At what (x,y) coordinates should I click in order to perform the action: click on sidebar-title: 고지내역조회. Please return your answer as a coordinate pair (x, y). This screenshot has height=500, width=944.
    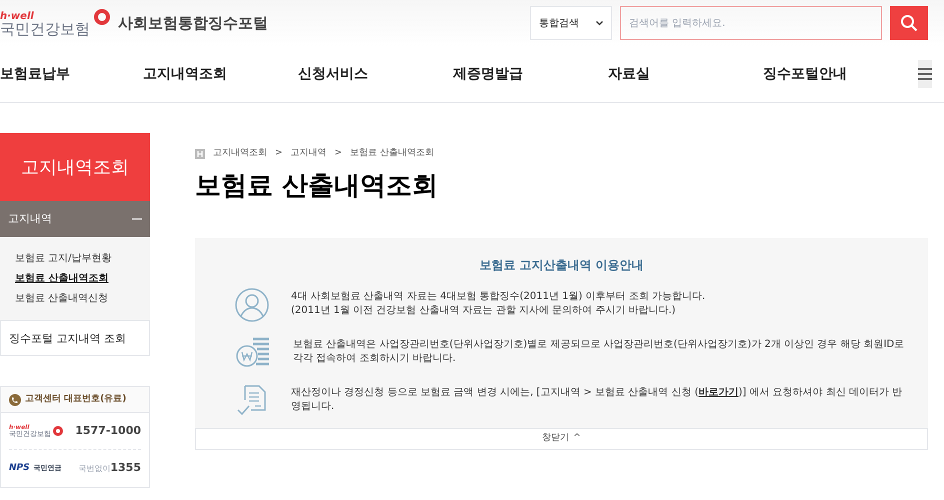
    Looking at the image, I should click on (75, 167).